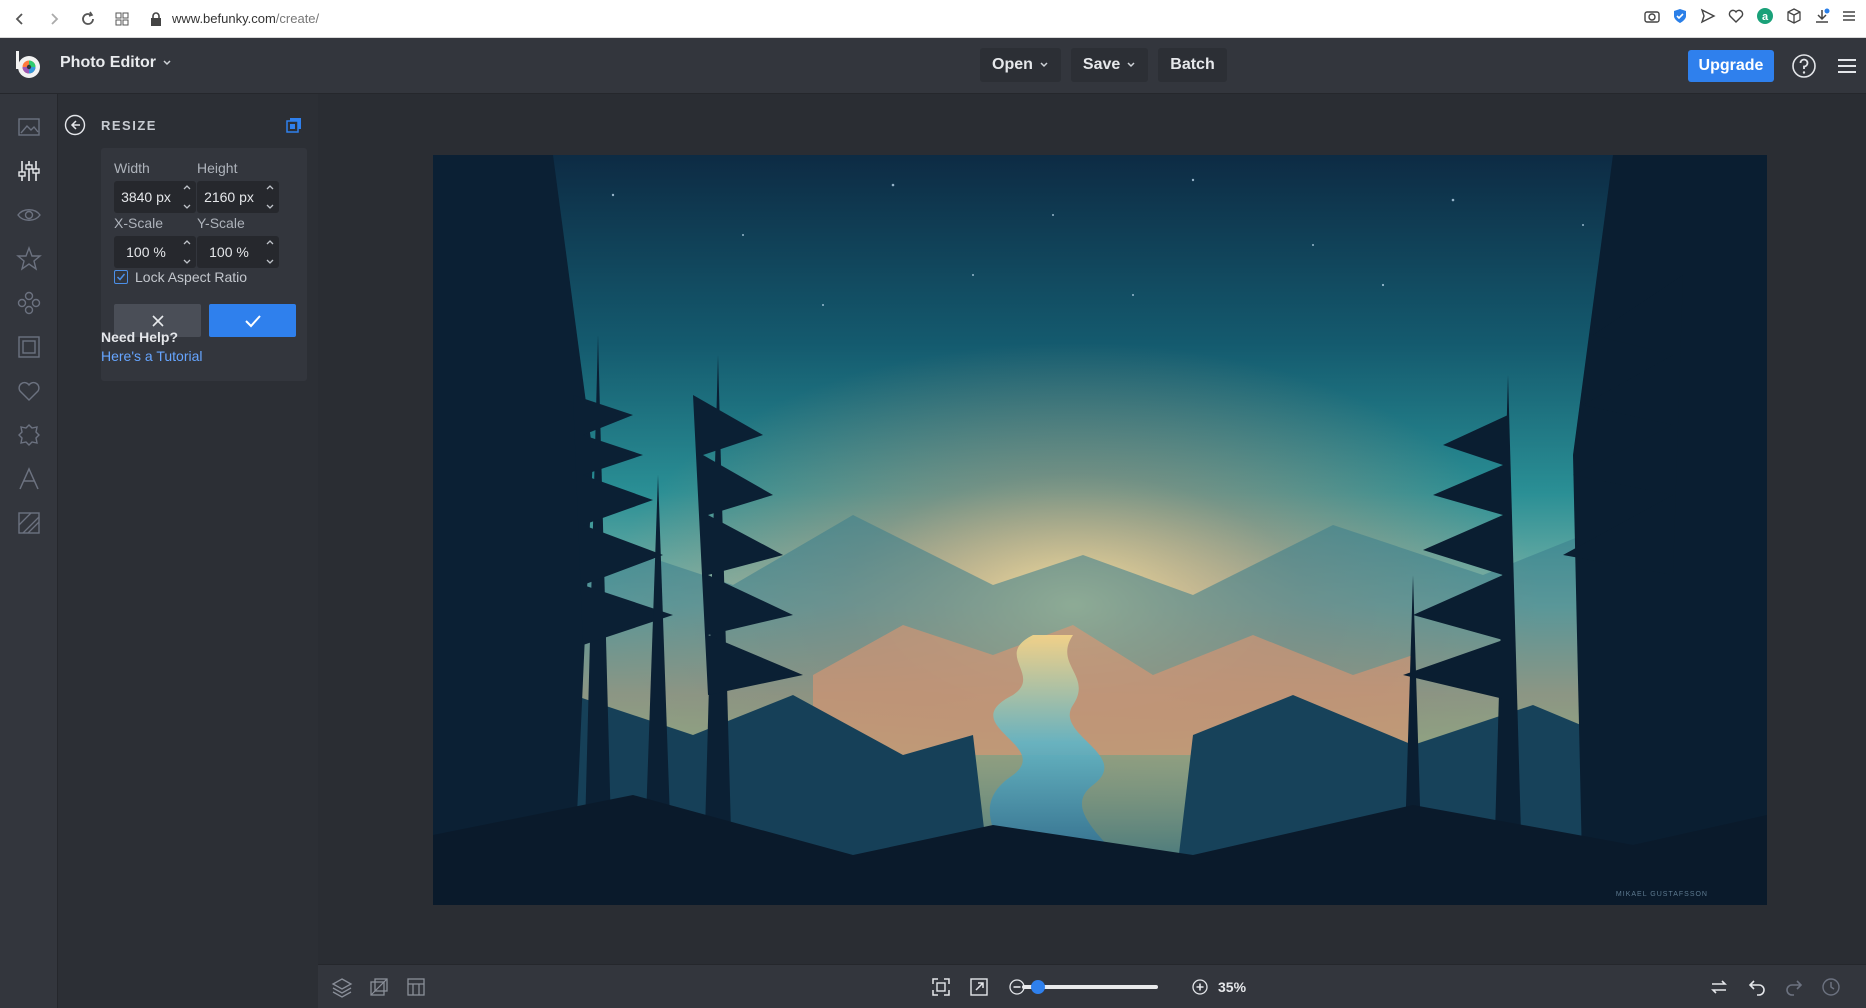 The image size is (1866, 1008). What do you see at coordinates (146, 252) in the screenshot?
I see `xscale-value: 100 %` at bounding box center [146, 252].